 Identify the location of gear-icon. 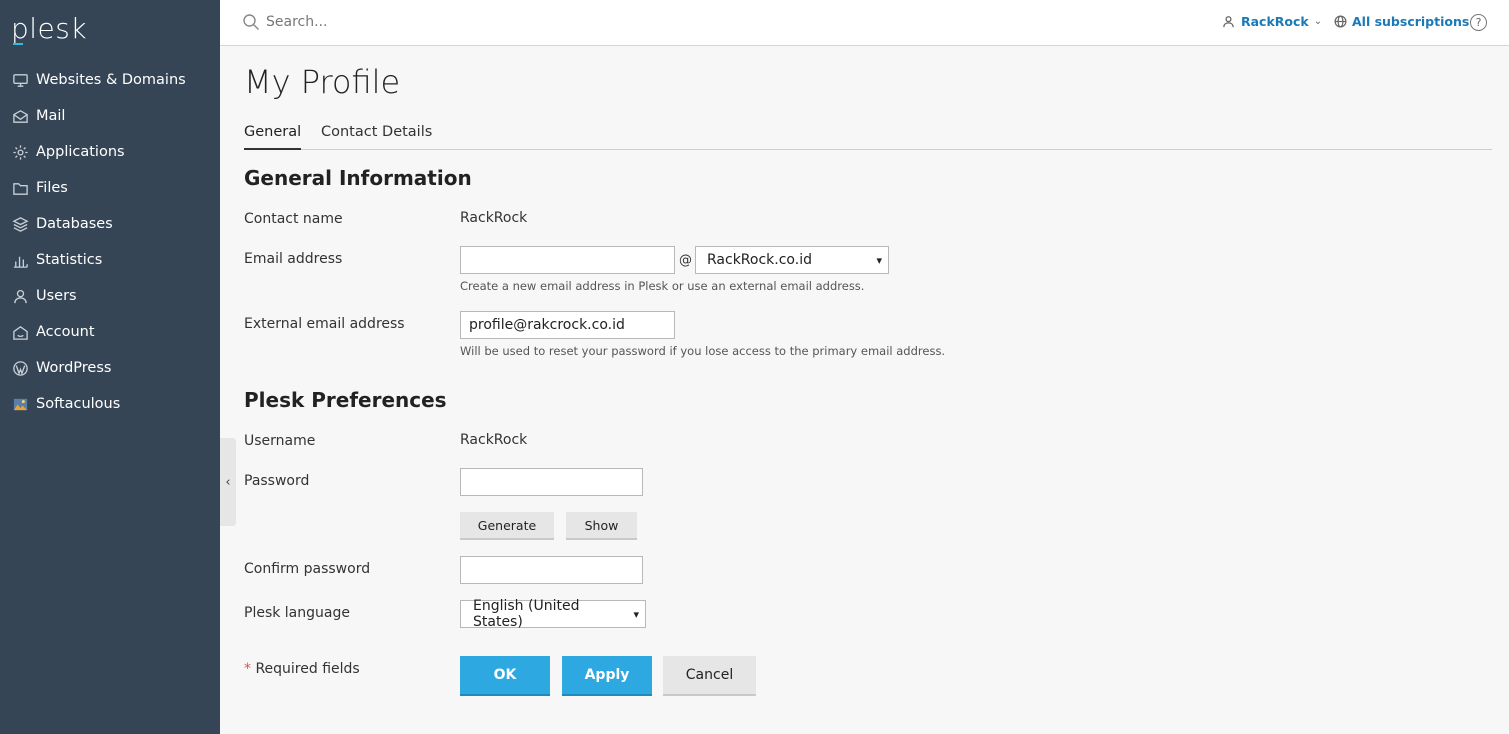
(20, 152).